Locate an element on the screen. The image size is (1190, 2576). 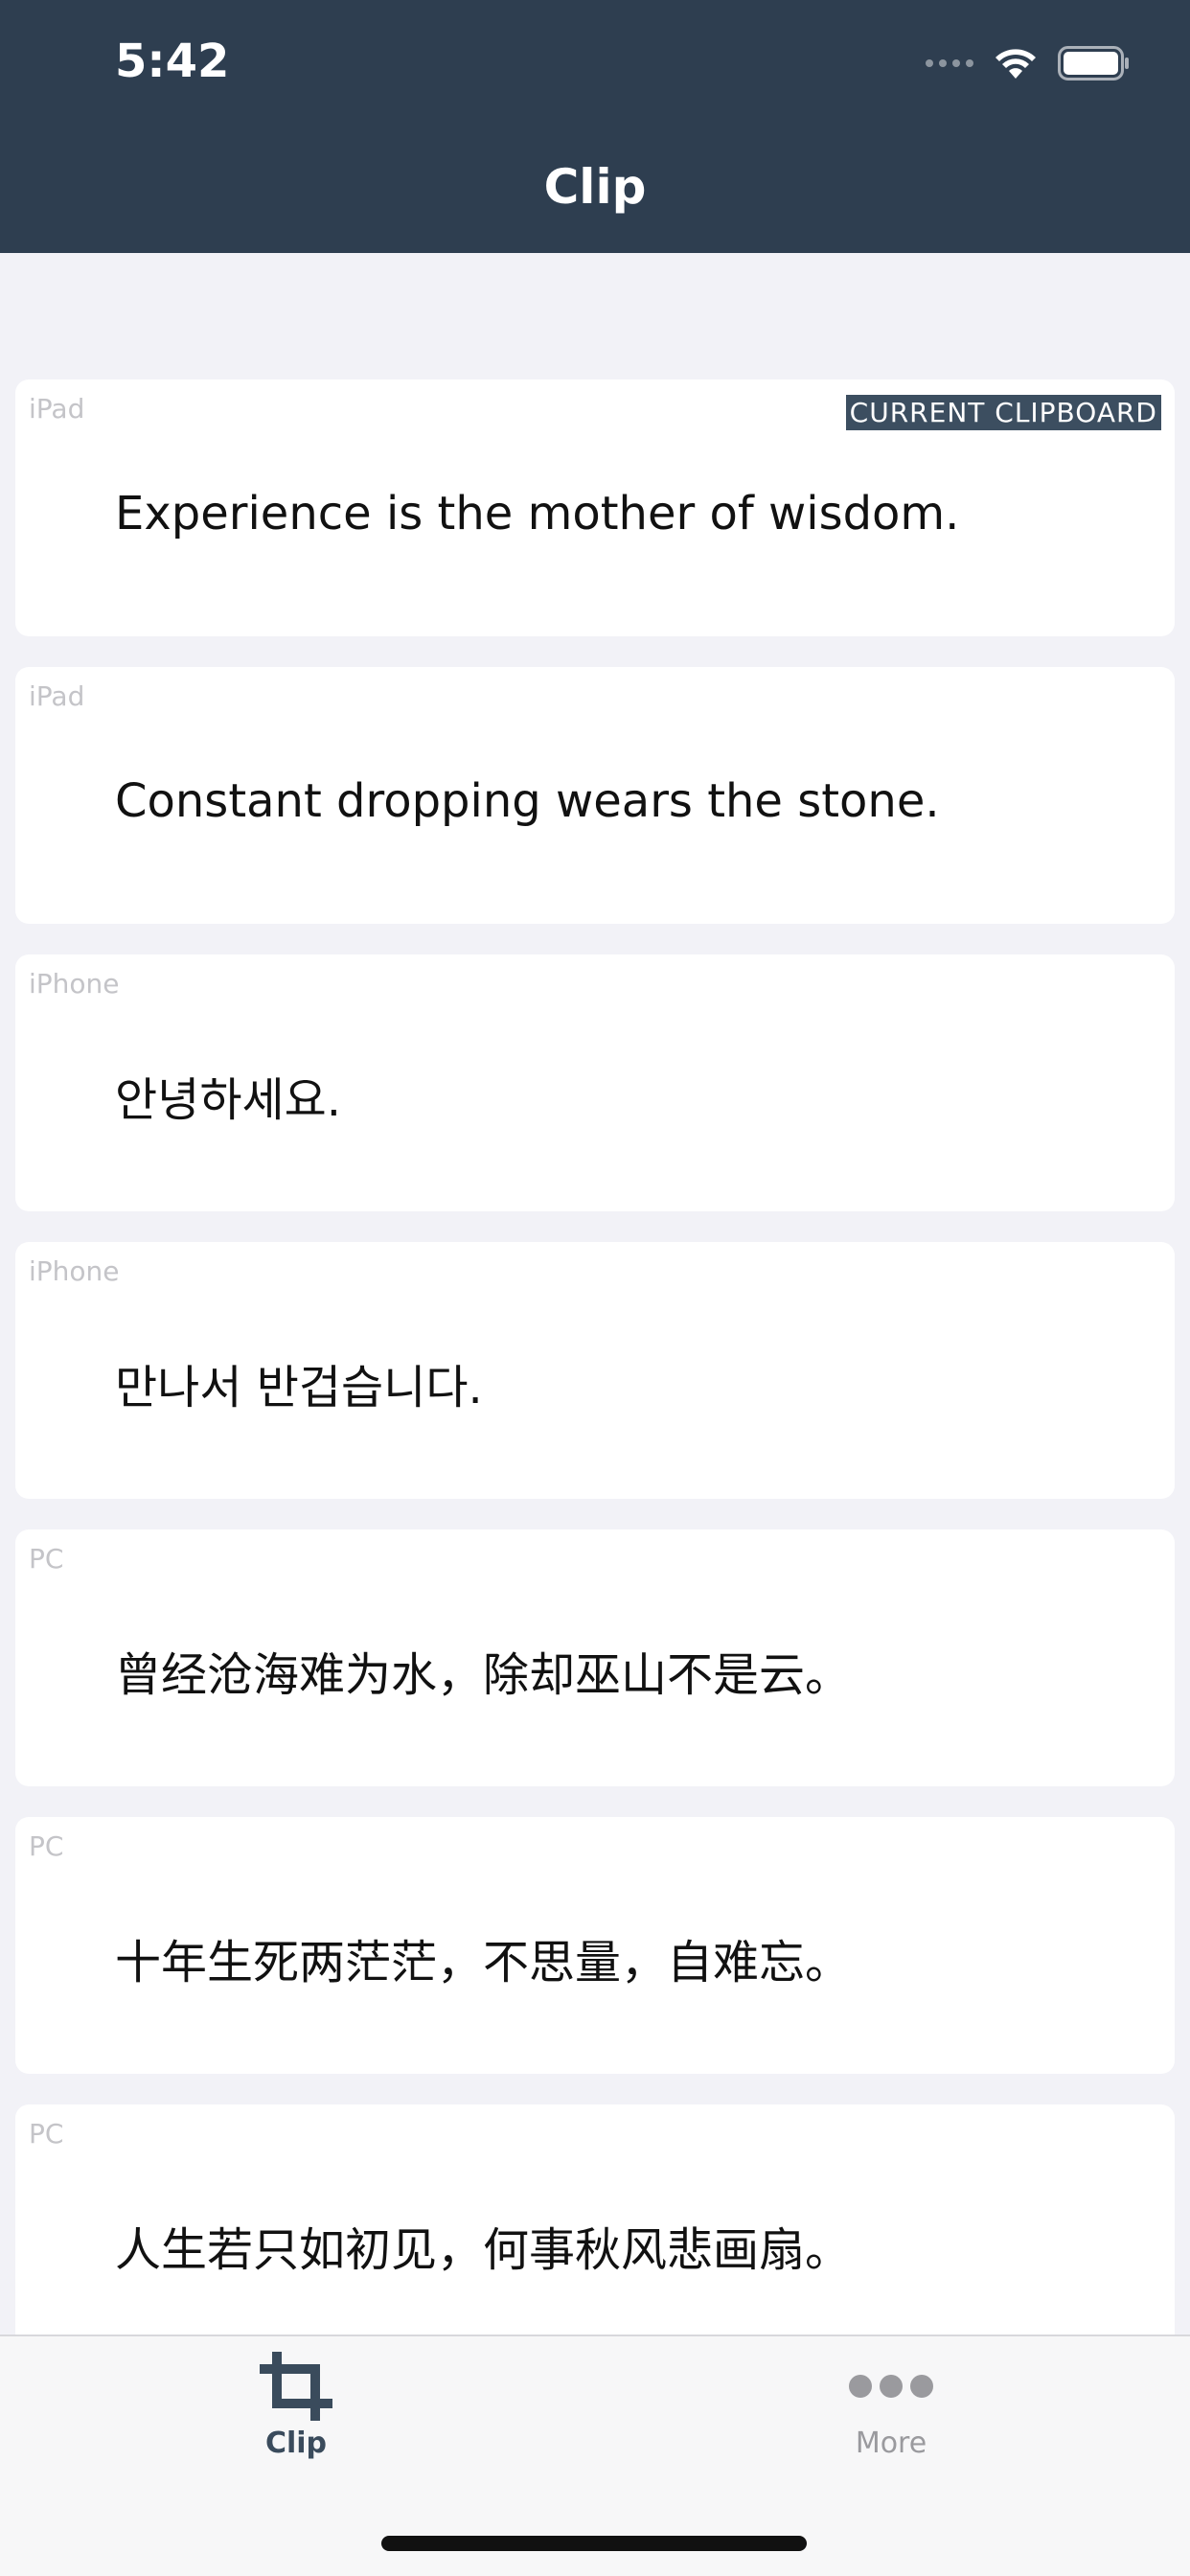
clip-card: iPad Constant dropping wears the stone. is located at coordinates (595, 795).